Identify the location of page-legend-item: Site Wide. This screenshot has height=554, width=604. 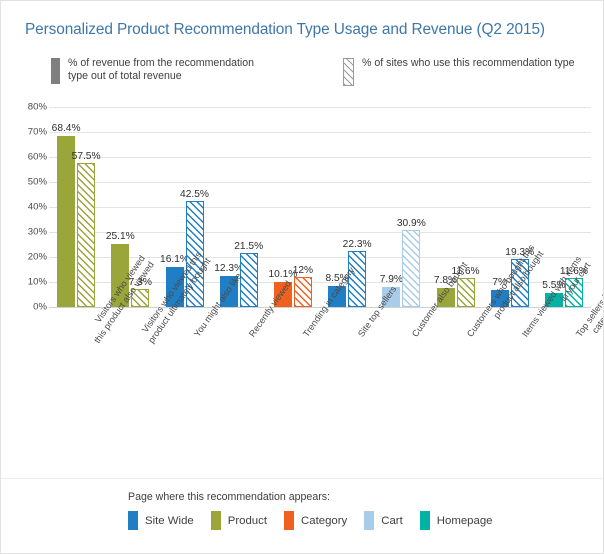
(161, 520).